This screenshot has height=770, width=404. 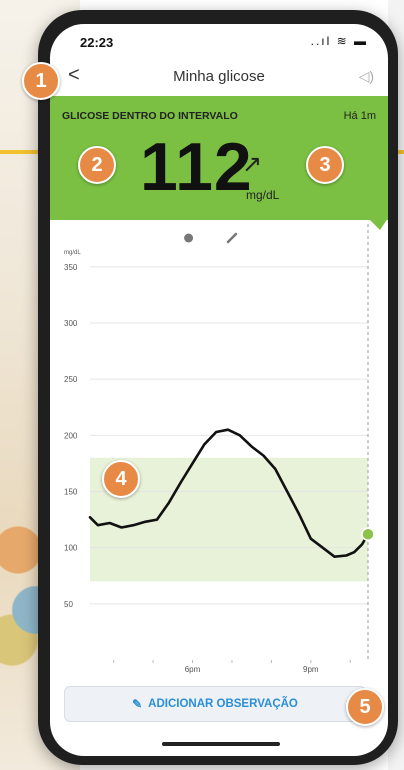 What do you see at coordinates (97, 42) in the screenshot?
I see `status-time: 22:23` at bounding box center [97, 42].